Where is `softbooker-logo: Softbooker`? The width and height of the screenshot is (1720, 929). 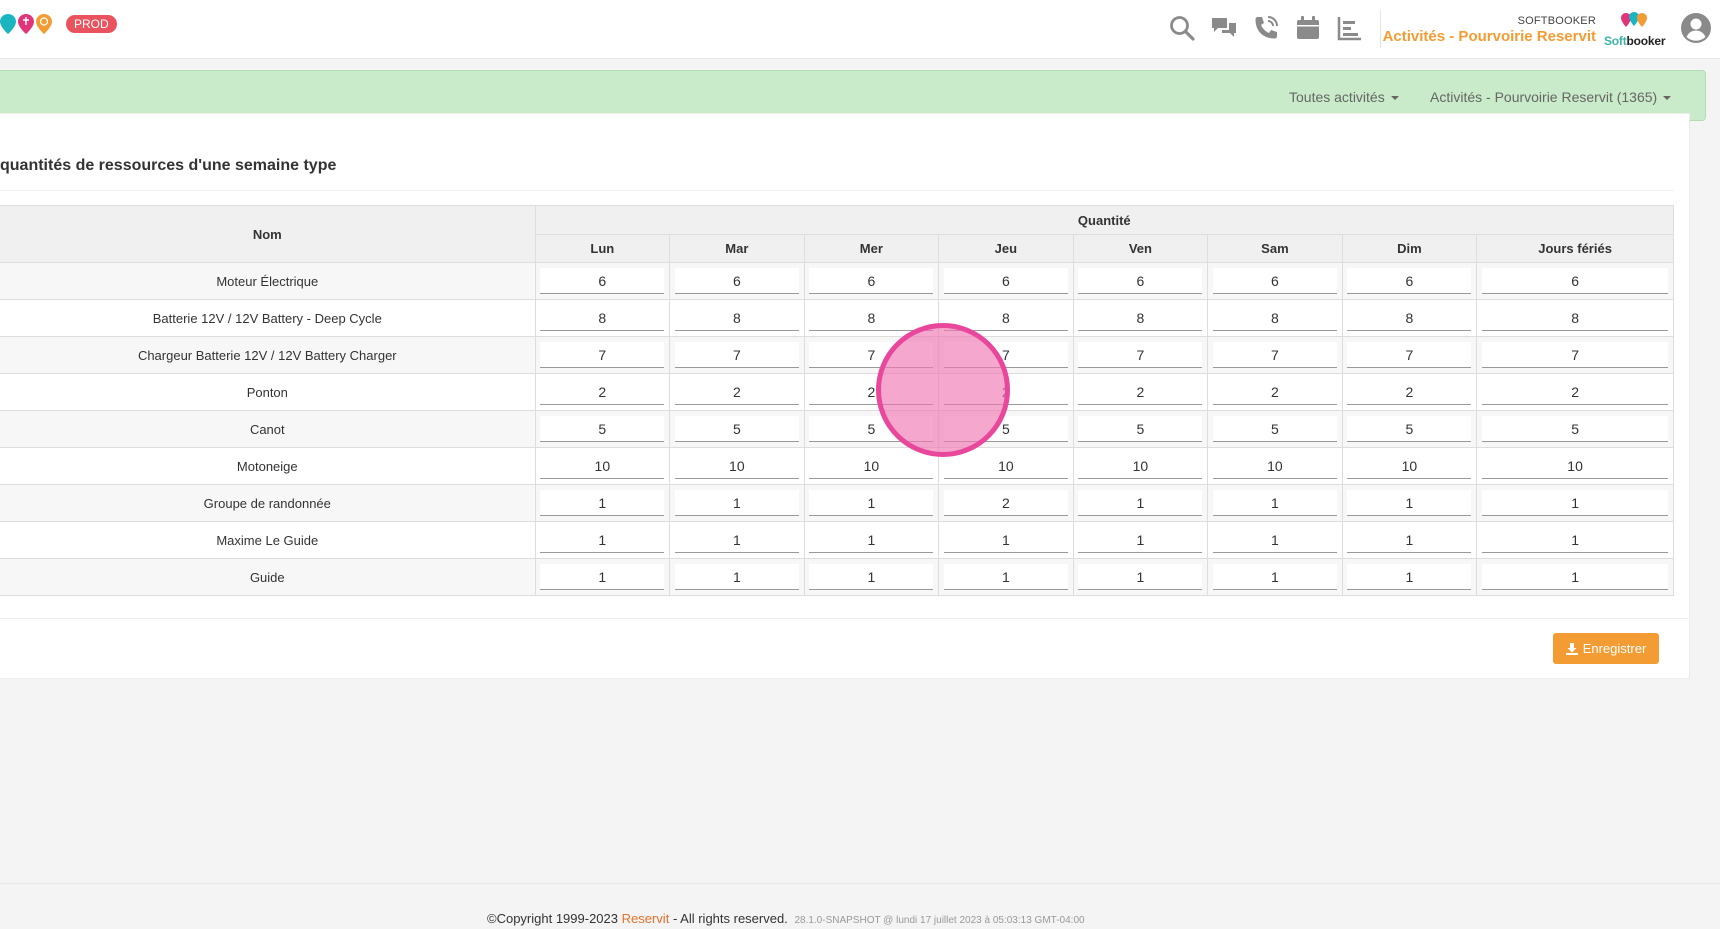 softbooker-logo: Softbooker is located at coordinates (1635, 30).